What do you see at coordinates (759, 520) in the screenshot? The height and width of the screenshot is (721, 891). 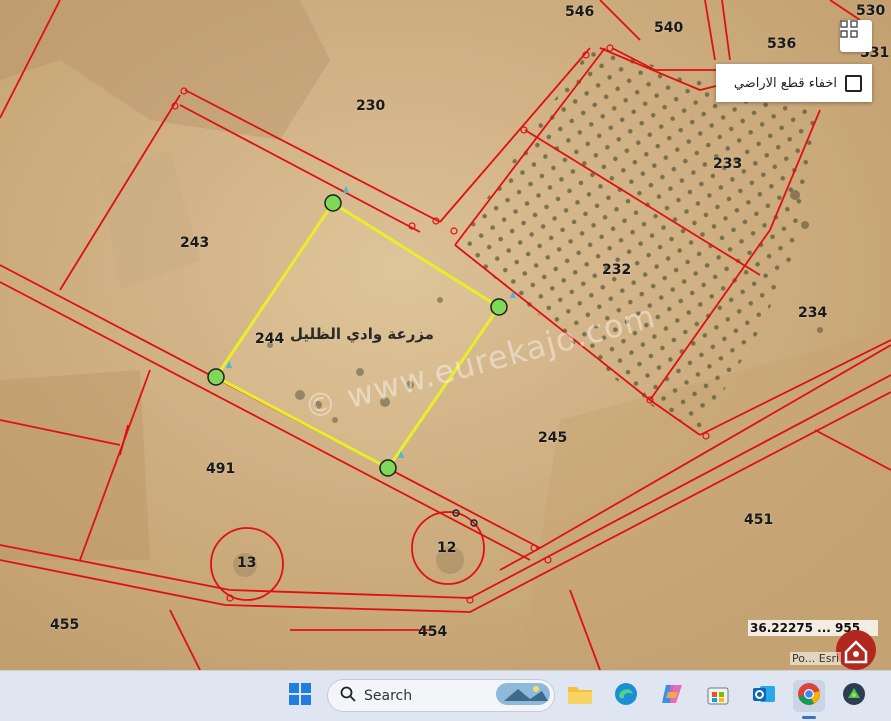 I see `parcel-label: 451` at bounding box center [759, 520].